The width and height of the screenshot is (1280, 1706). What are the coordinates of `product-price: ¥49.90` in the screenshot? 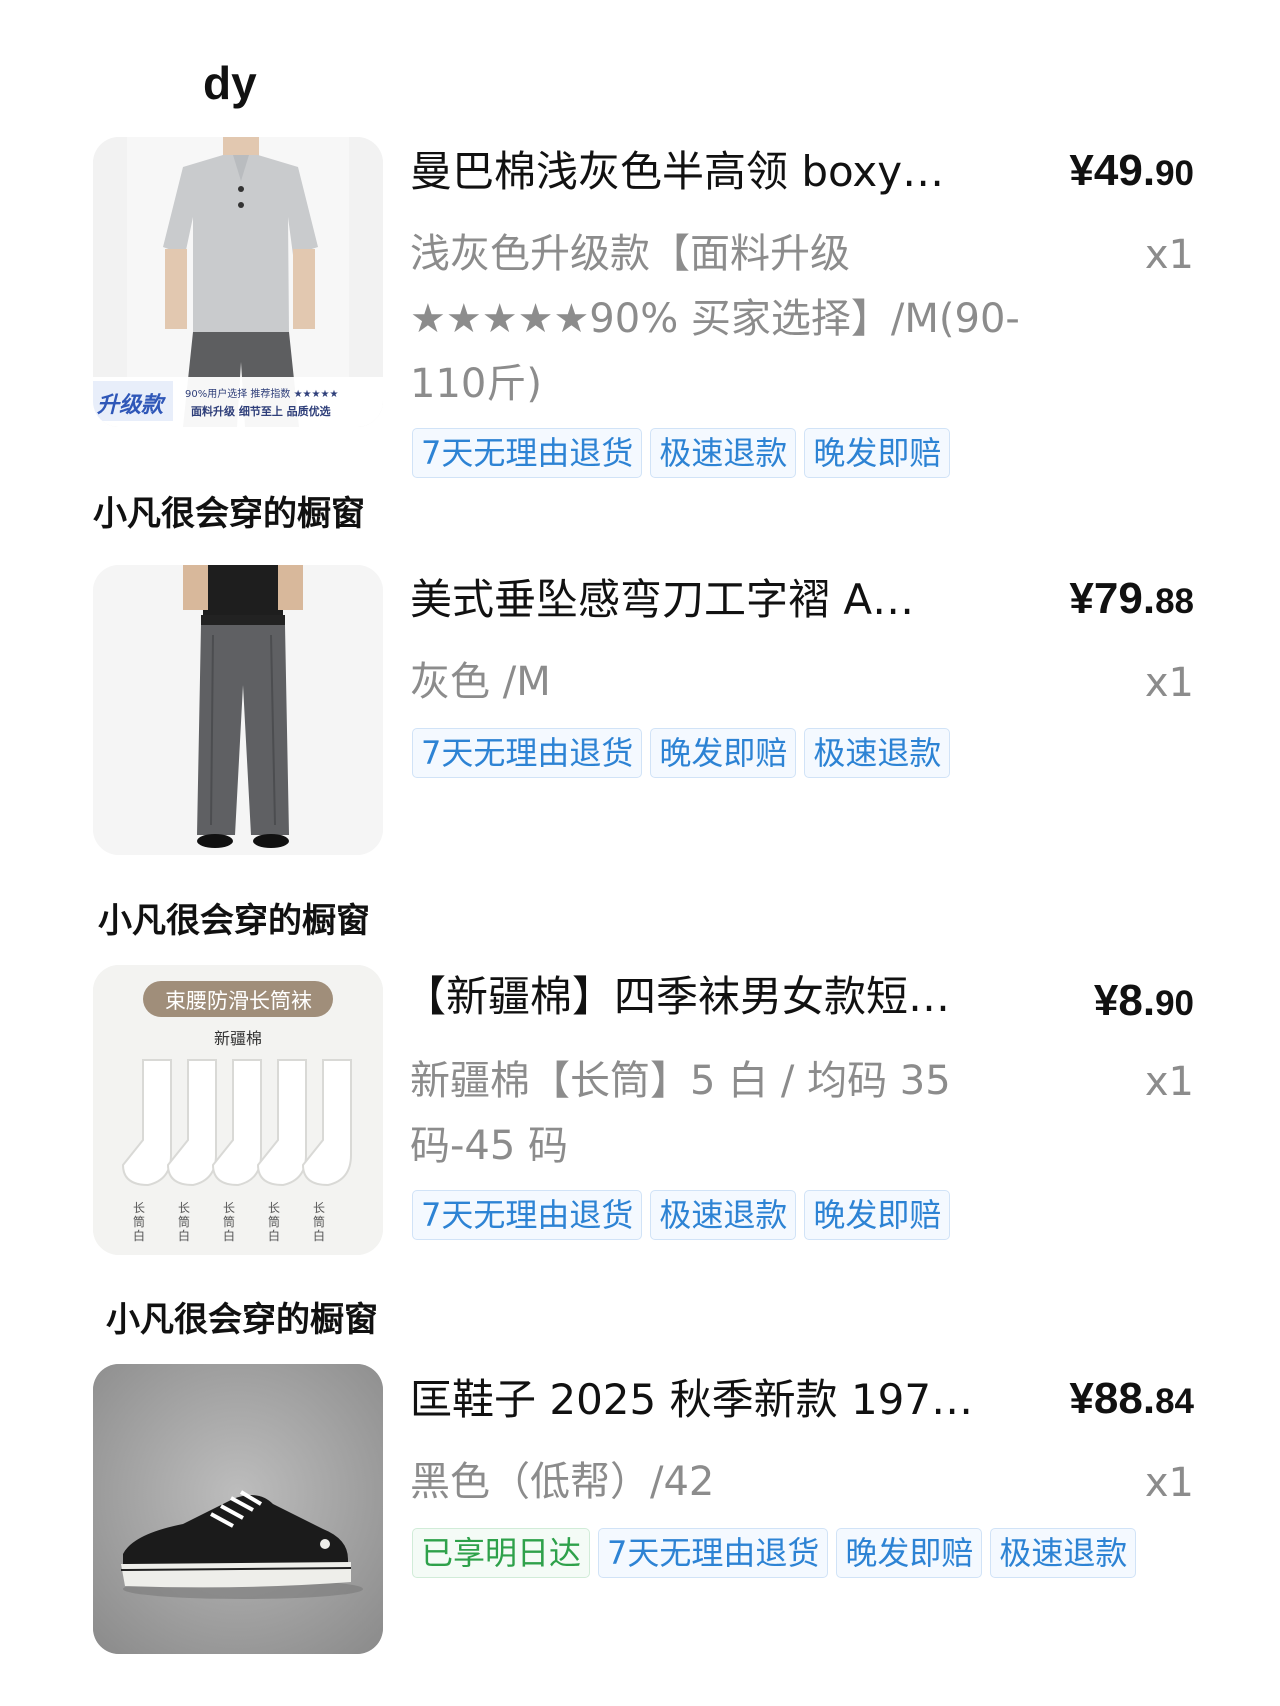 It's located at (1131, 171).